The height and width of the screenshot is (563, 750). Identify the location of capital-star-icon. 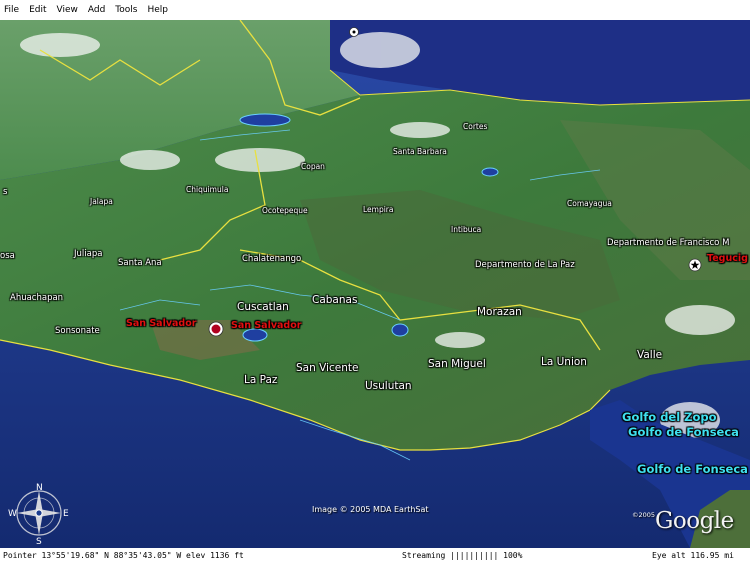
(216, 329).